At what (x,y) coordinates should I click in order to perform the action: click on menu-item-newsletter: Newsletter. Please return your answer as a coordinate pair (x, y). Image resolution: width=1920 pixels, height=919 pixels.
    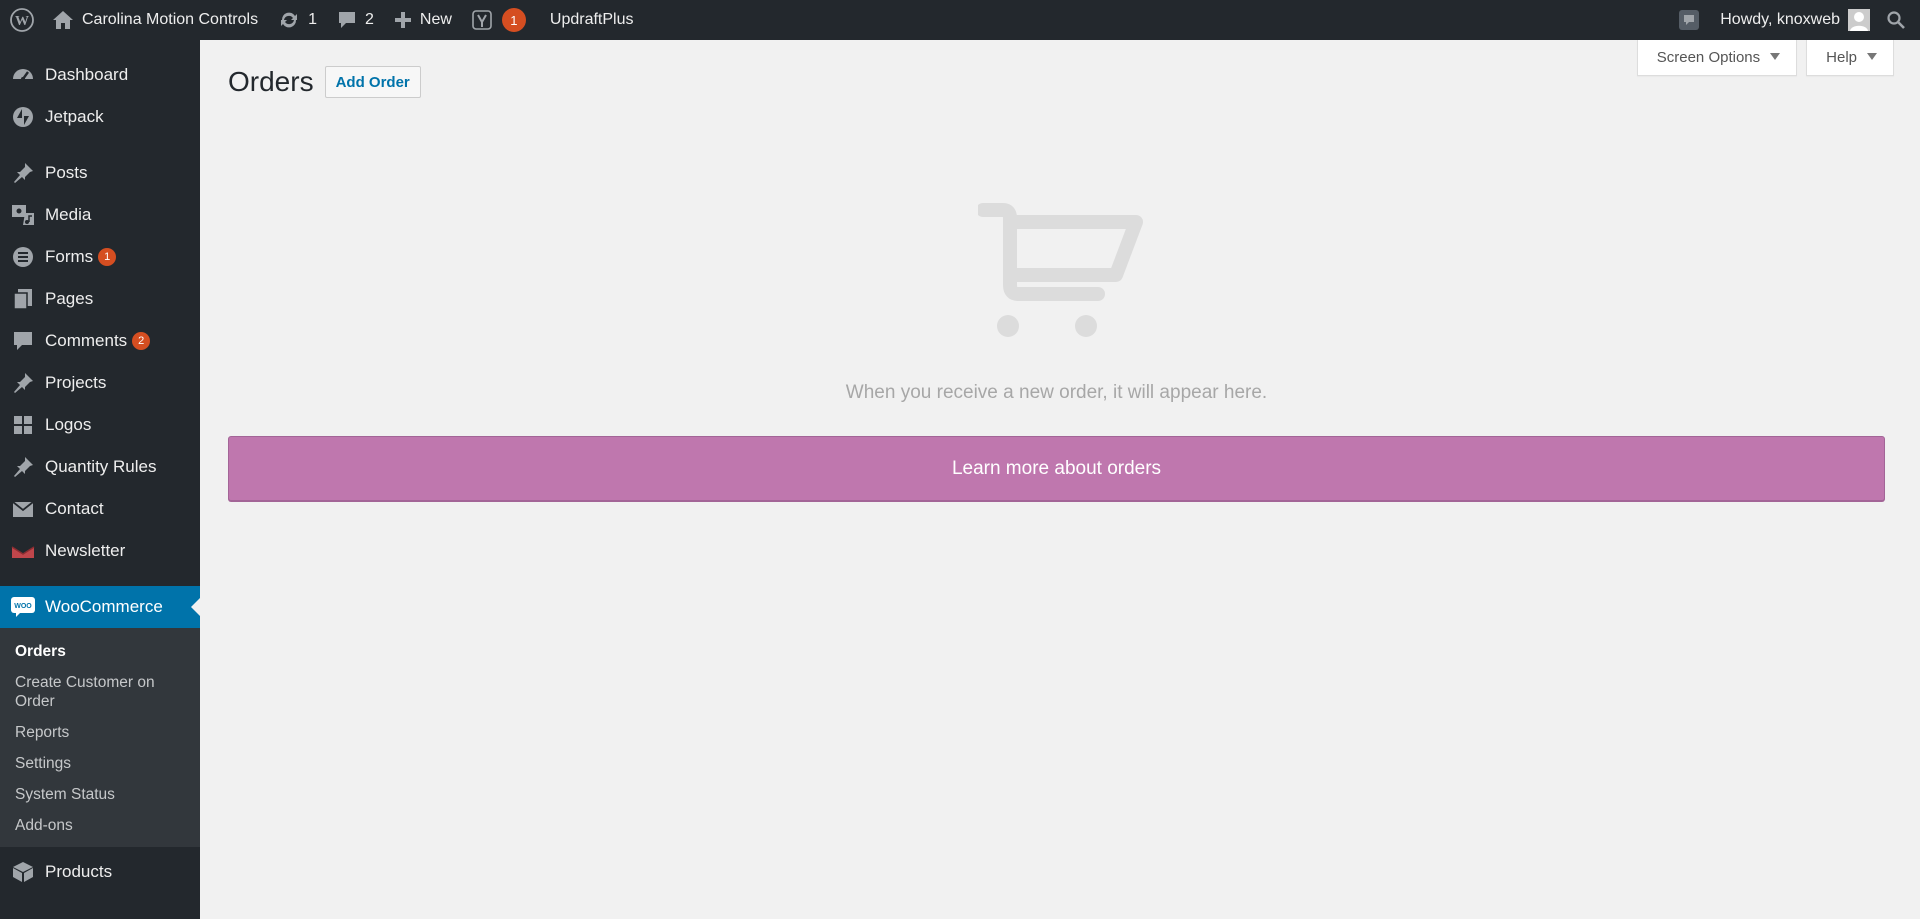
    Looking at the image, I should click on (100, 551).